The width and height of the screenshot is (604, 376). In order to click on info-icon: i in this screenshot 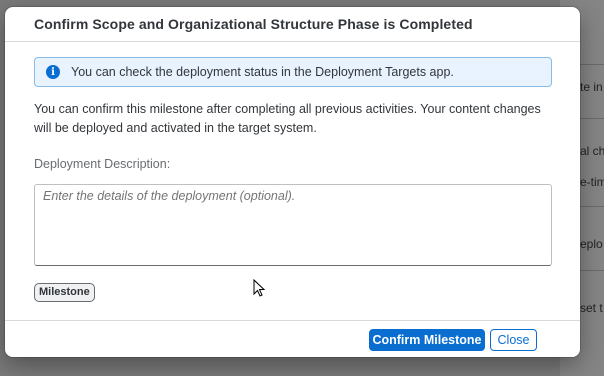, I will do `click(53, 72)`.